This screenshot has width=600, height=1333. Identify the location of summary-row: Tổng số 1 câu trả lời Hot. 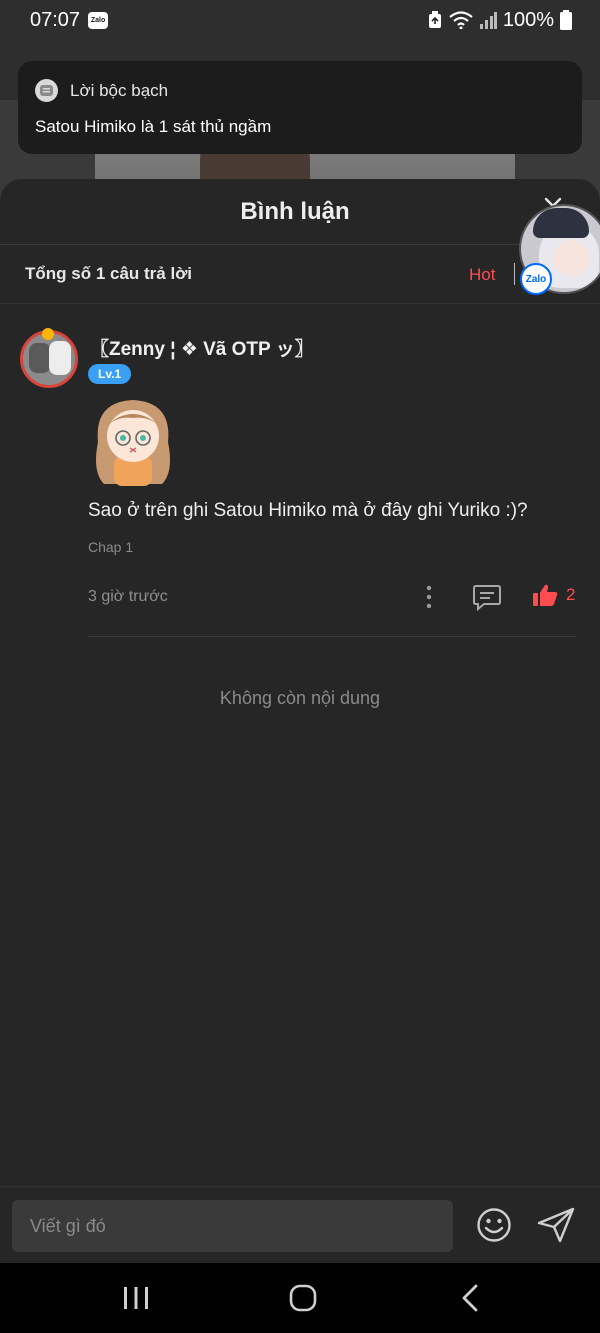
(300, 274).